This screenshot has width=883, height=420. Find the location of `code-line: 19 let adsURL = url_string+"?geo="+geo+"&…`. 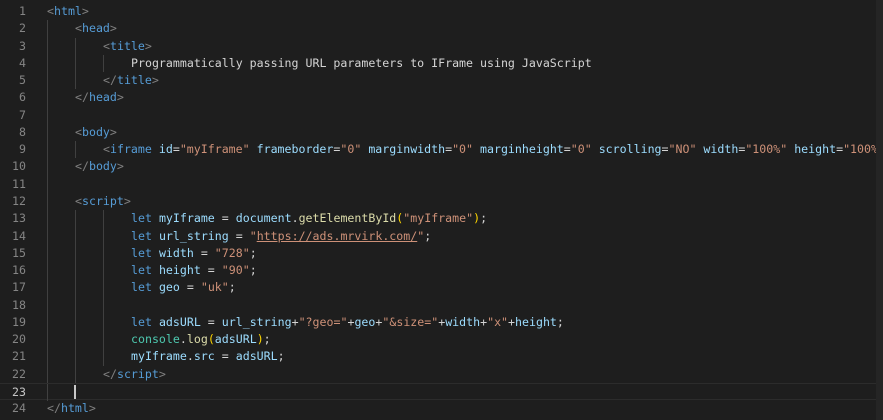

code-line: 19 let adsURL = url_string+"?geo="+geo+"&… is located at coordinates (438, 322).